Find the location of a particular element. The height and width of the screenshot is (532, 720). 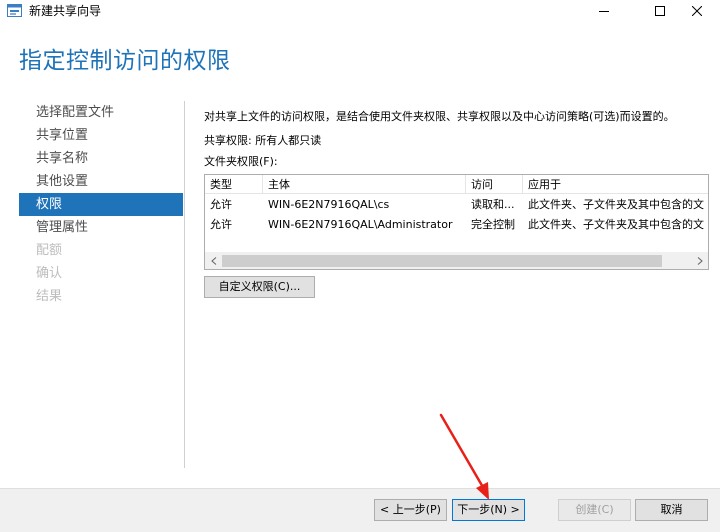

close-icon is located at coordinates (697, 11).